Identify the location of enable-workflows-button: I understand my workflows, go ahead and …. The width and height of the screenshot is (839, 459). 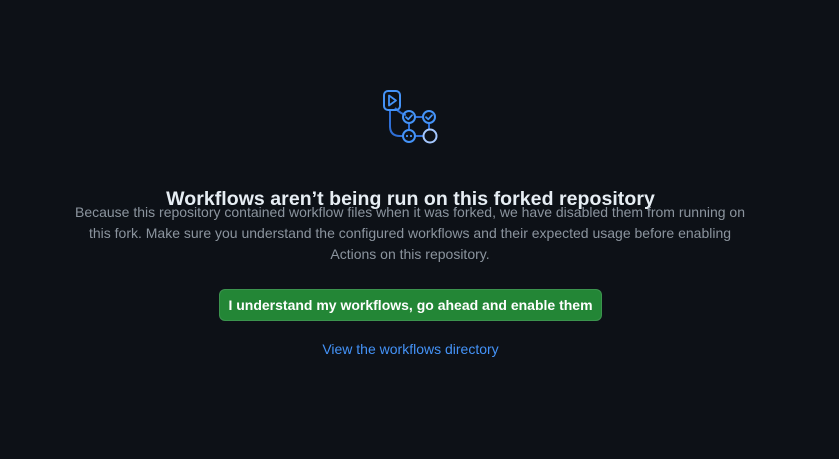
(410, 305).